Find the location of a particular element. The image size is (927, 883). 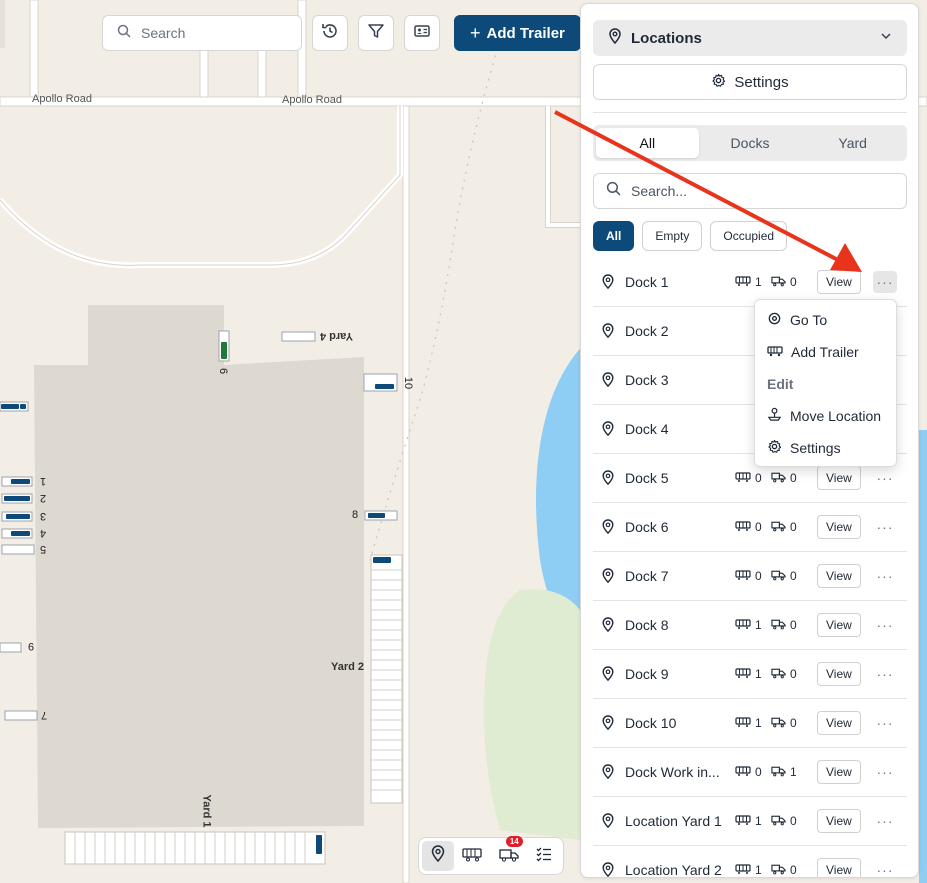

add-trailer-label: Add Trailer is located at coordinates (525, 33).